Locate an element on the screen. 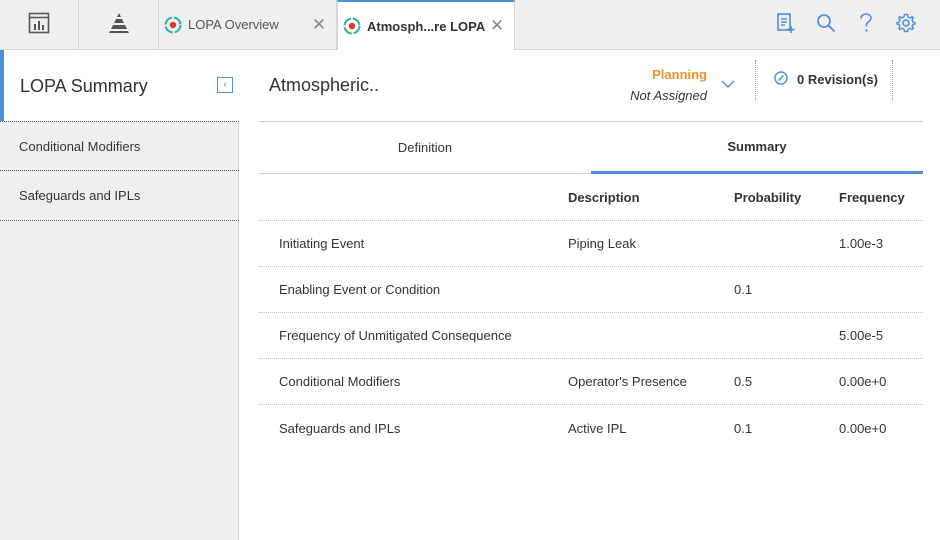 The width and height of the screenshot is (940, 540). row-name: Conditional Modifiers is located at coordinates (340, 381).